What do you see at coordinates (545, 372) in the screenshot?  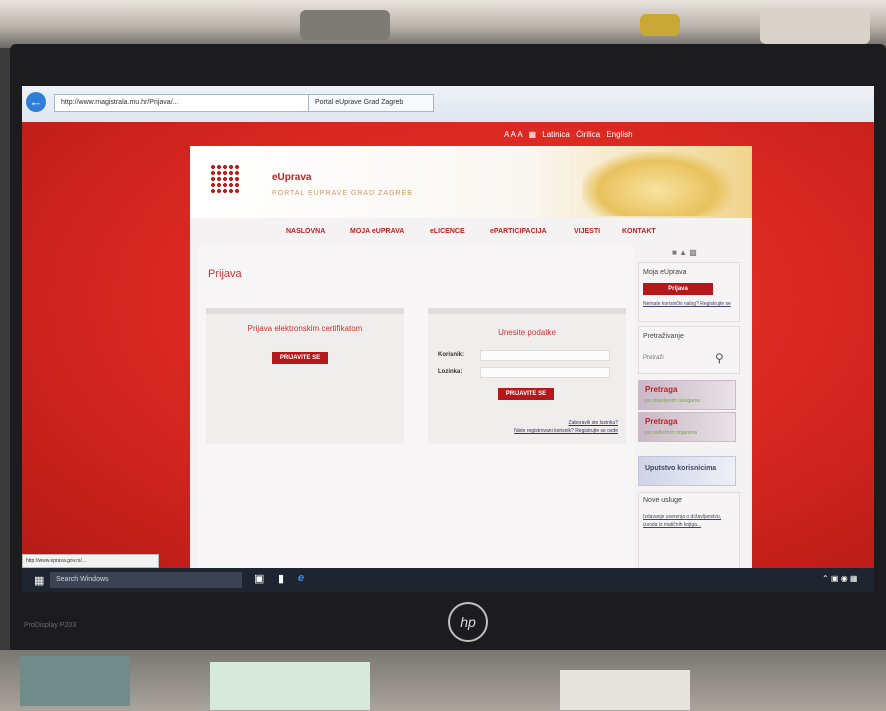 I see `password-input` at bounding box center [545, 372].